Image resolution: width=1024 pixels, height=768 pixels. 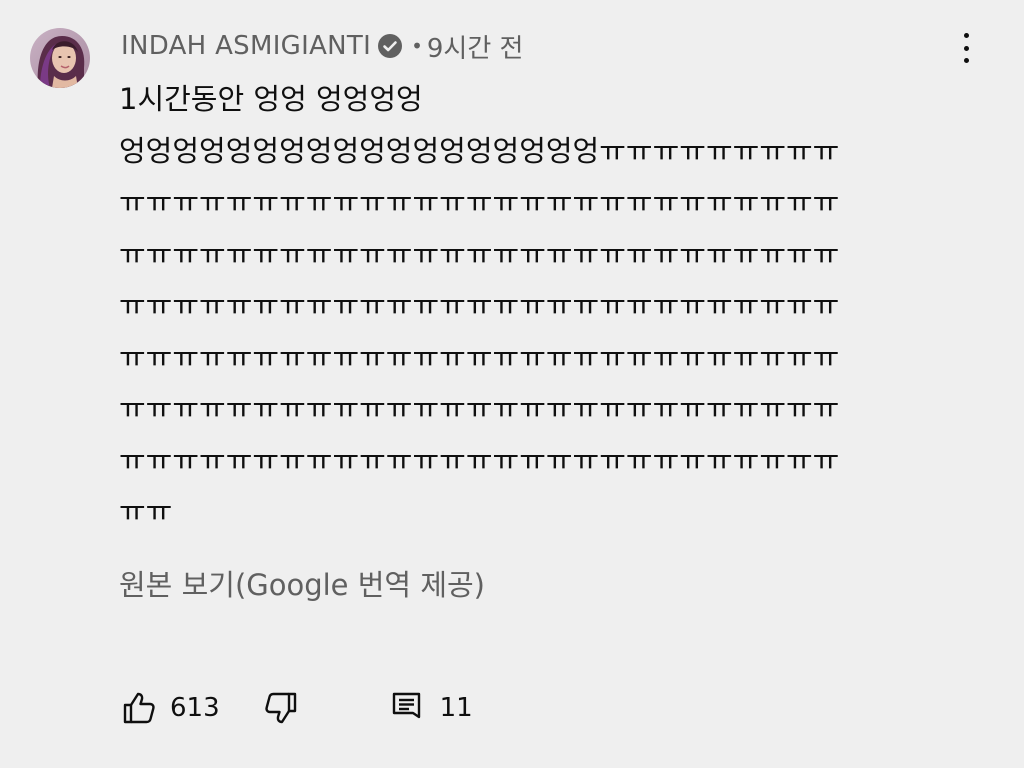 What do you see at coordinates (246, 46) in the screenshot?
I see `author-name: INDAH ASMIGIANTI` at bounding box center [246, 46].